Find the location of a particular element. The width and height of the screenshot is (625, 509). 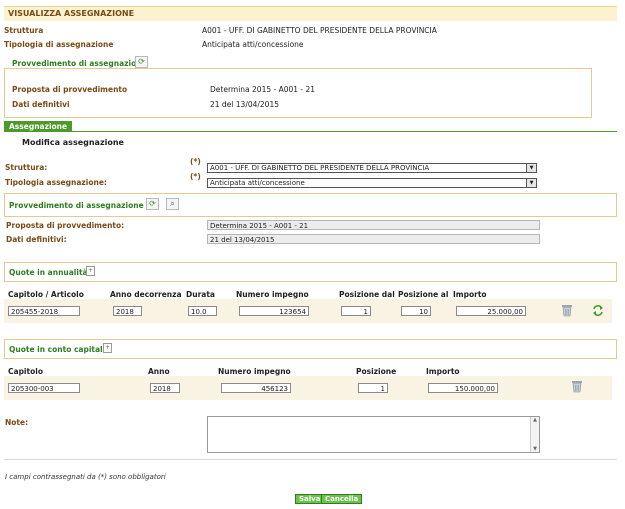

capitolo-cc-input: 205300-003 is located at coordinates (44, 388).